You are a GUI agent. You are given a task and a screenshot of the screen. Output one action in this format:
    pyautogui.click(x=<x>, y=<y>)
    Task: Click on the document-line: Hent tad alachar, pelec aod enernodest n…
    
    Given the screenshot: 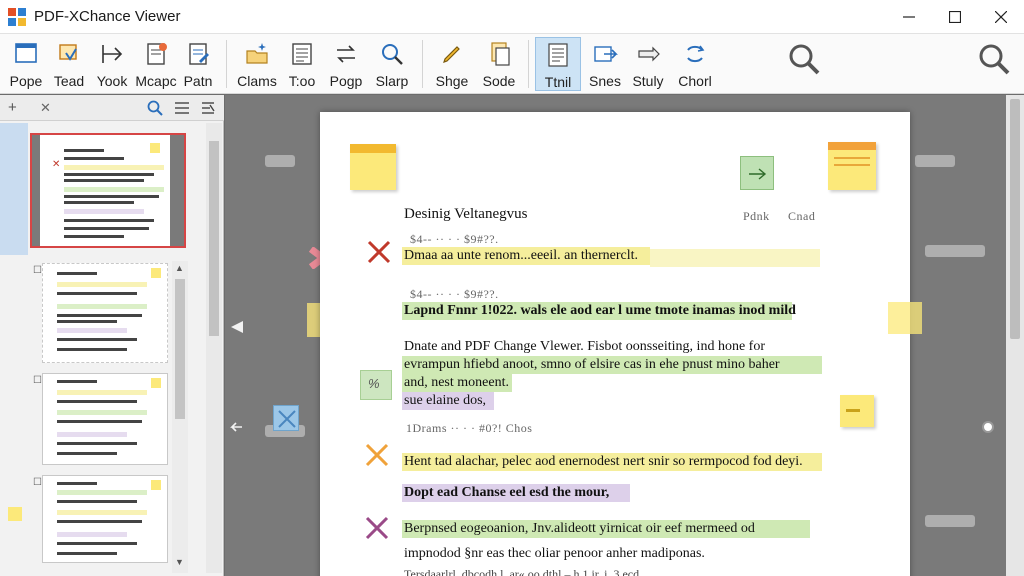 What is the action you would take?
    pyautogui.click(x=603, y=461)
    